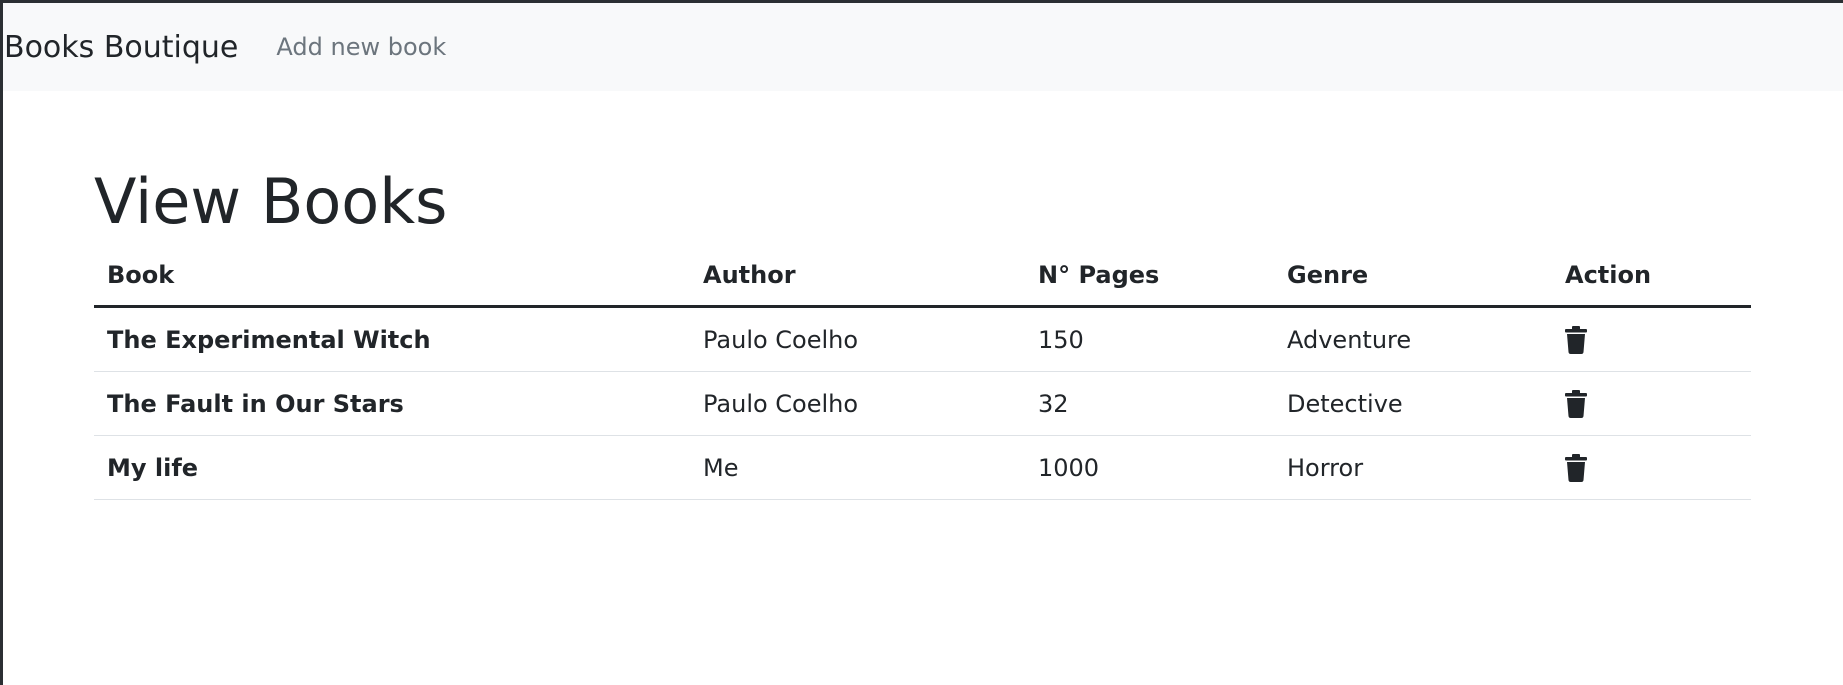  Describe the element at coordinates (392, 403) in the screenshot. I see `cell-book: The Fault in Our Stars` at that location.